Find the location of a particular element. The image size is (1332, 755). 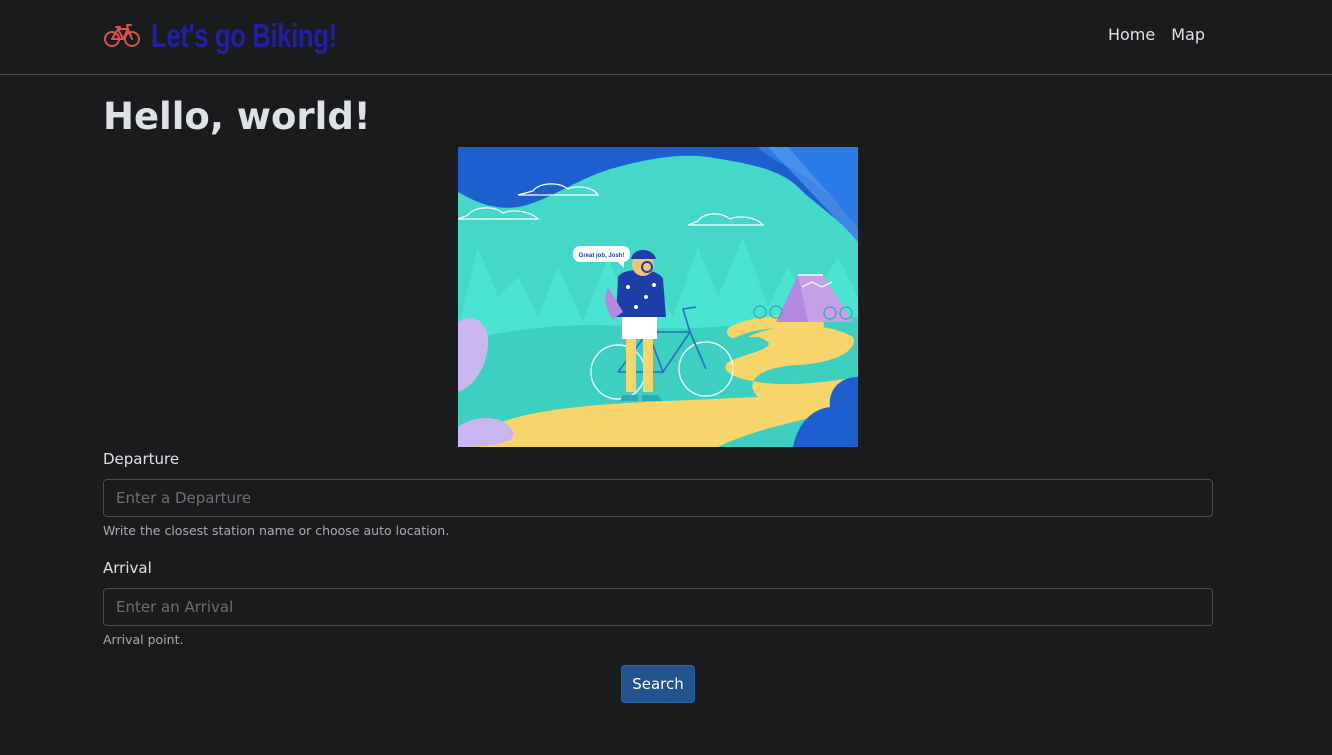

page-title: Hello, world! is located at coordinates (237, 116).